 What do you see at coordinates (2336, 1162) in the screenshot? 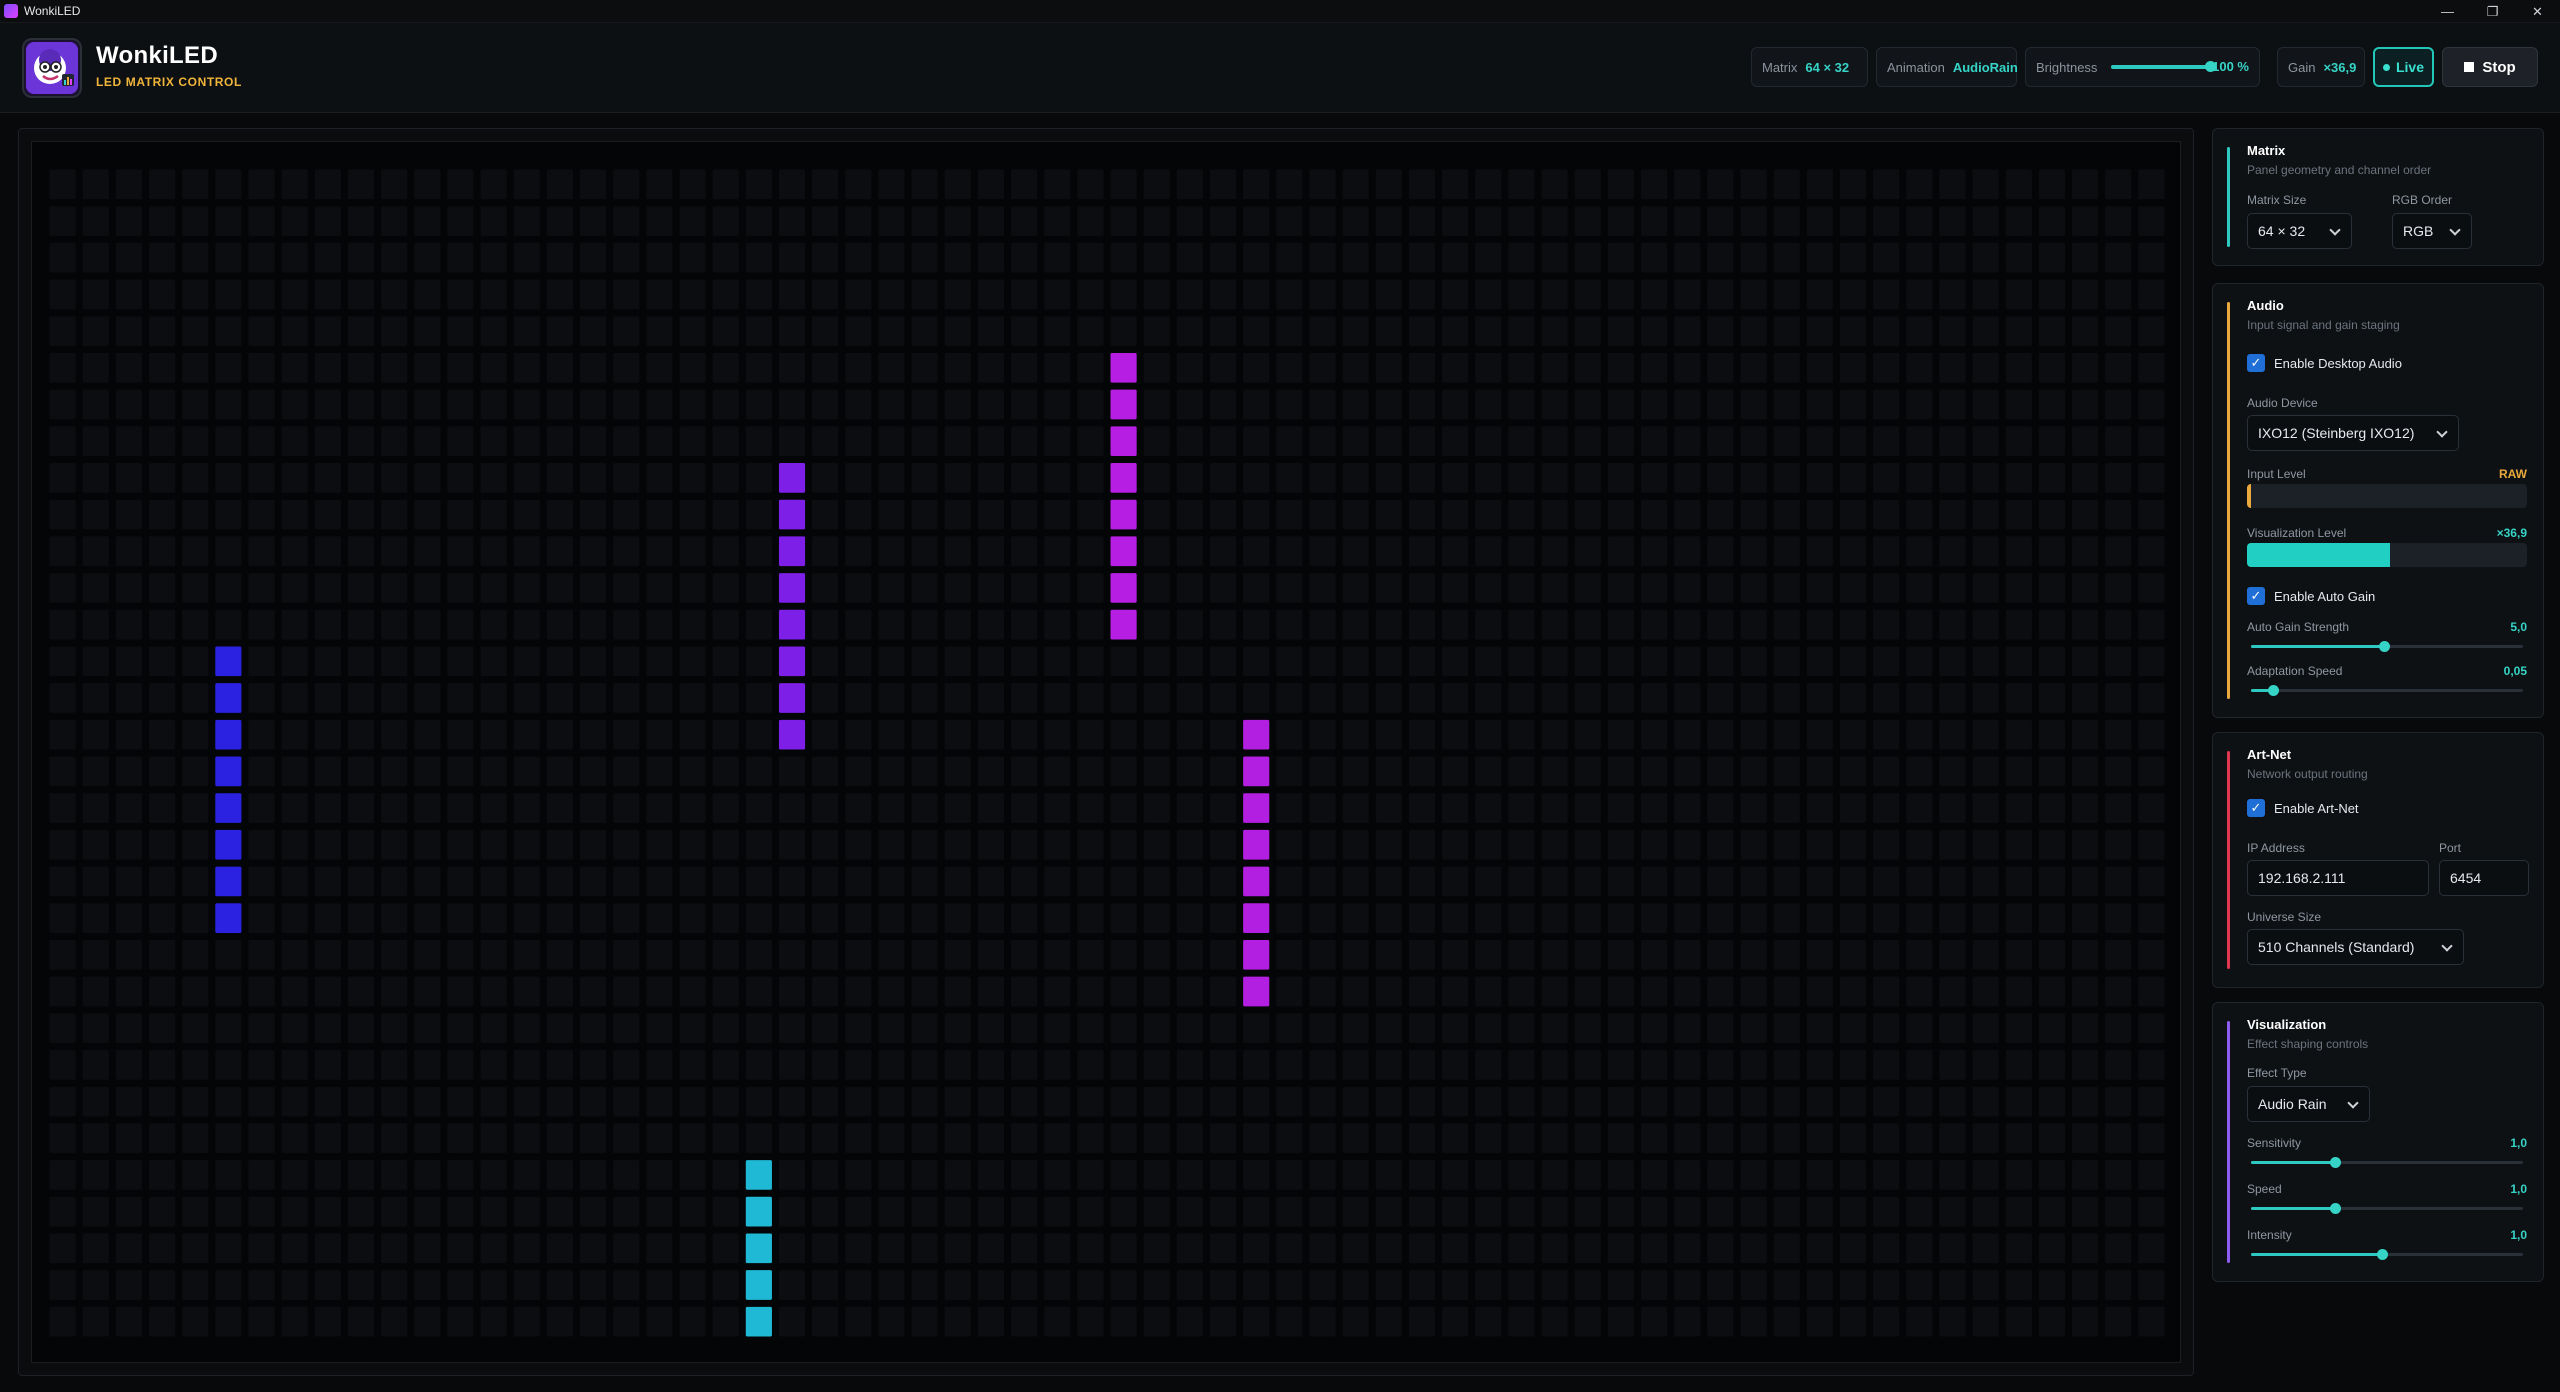
I see `sensitivity-thumb` at bounding box center [2336, 1162].